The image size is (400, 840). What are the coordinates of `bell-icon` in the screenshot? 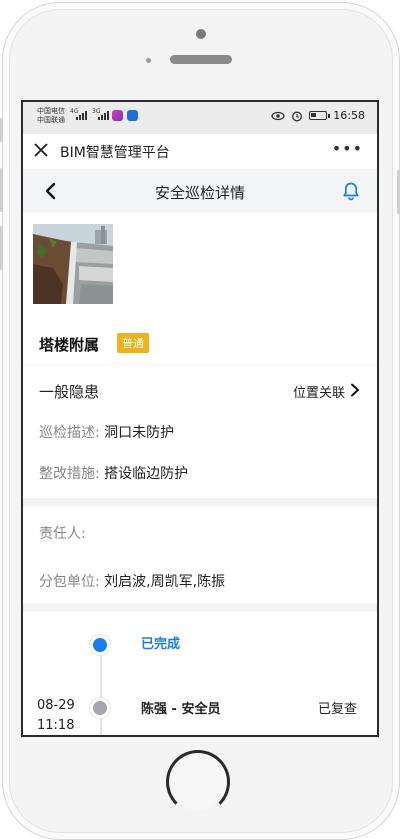 It's located at (351, 191).